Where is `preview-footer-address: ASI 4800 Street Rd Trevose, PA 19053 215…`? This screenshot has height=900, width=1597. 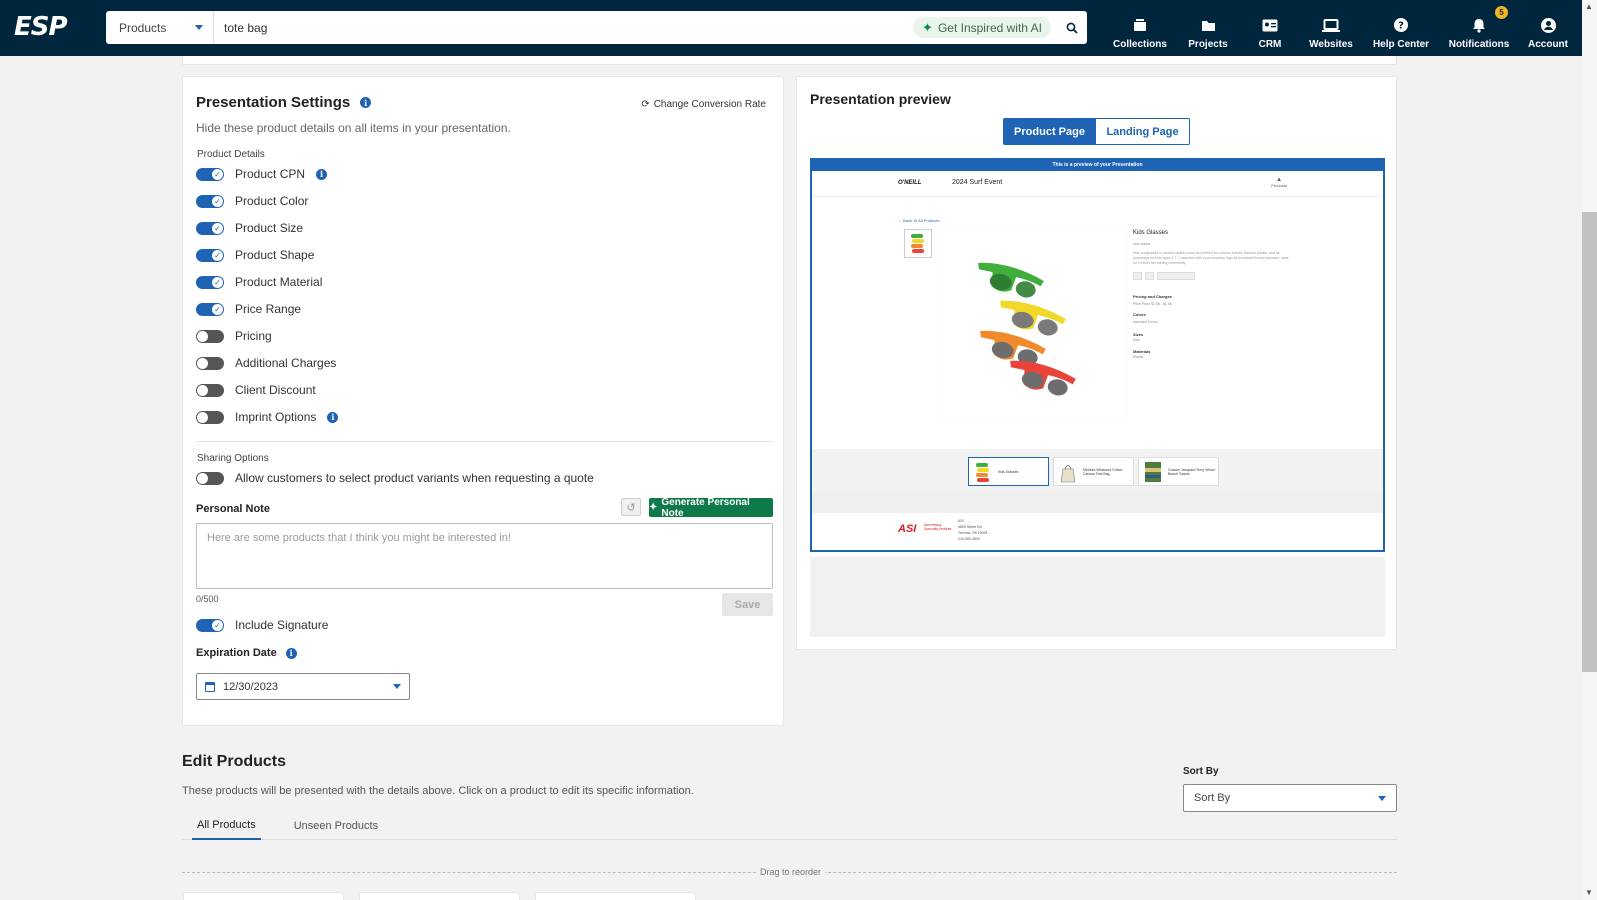
preview-footer-address: ASI 4800 Street Rd Trevose, PA 19053 215… is located at coordinates (972, 530).